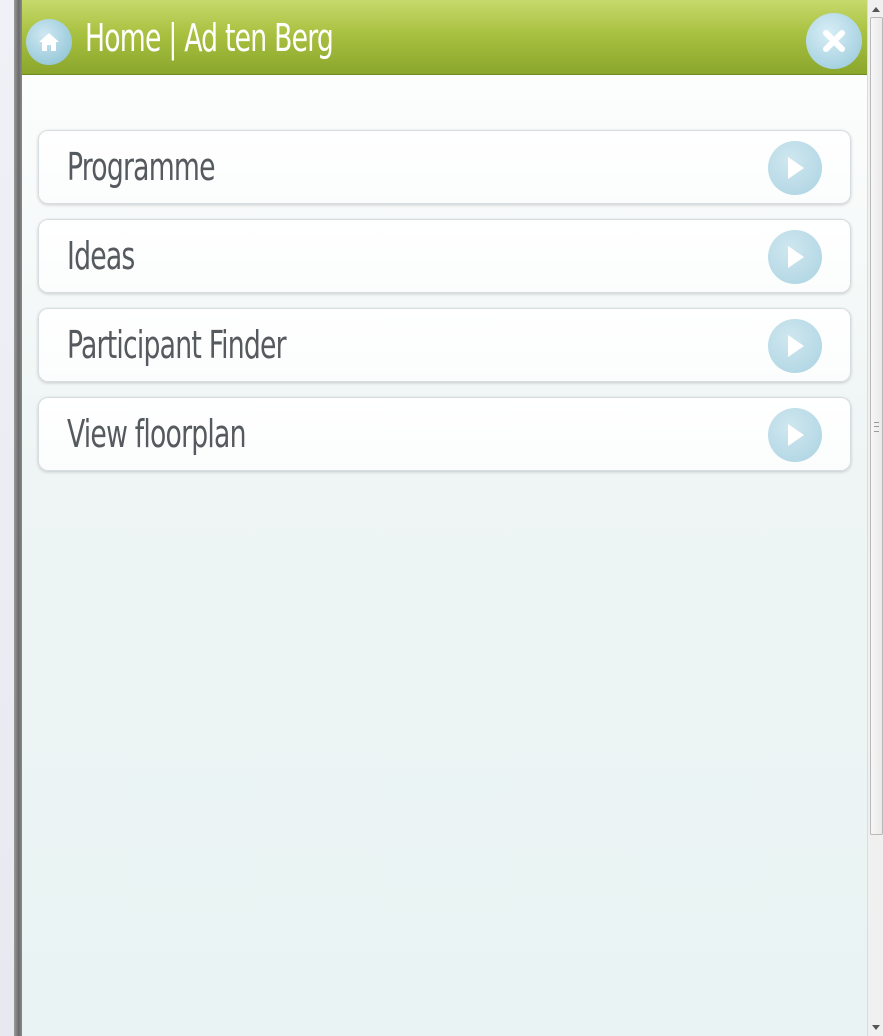 This screenshot has width=883, height=1036. Describe the element at coordinates (101, 256) in the screenshot. I see `menu-item-label: Ideas` at that location.